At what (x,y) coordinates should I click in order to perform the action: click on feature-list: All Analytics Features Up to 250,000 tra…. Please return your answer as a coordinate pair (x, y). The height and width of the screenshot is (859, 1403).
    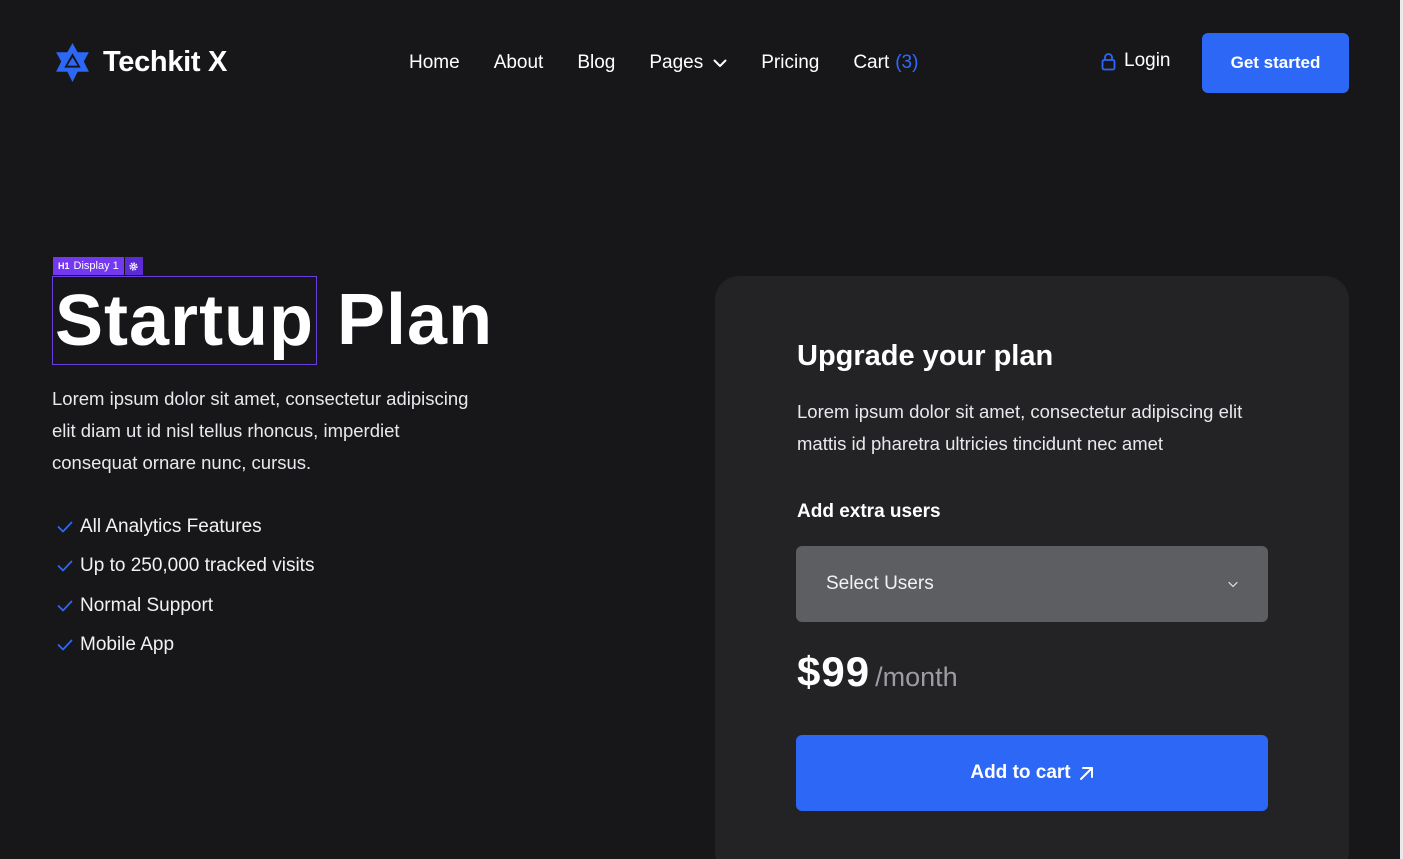
    Looking at the image, I should click on (185, 586).